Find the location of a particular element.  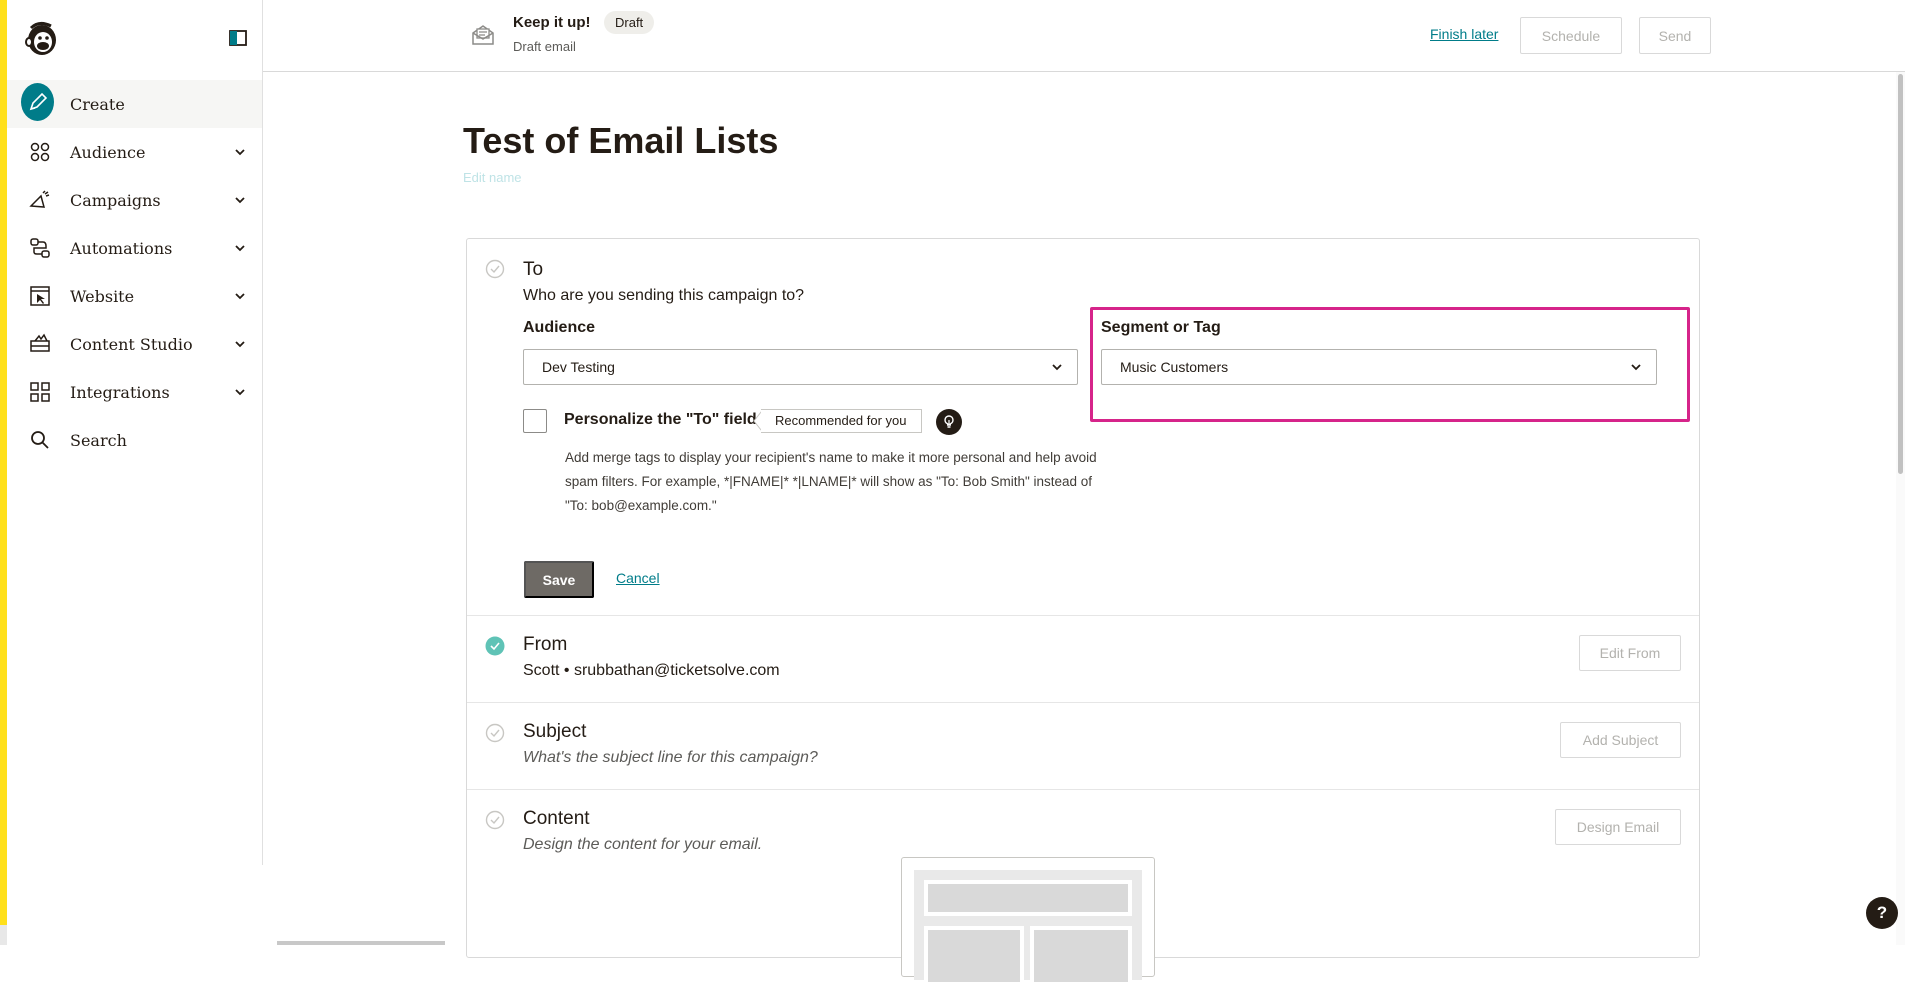

segment-select-value: Music Customers is located at coordinates (1174, 367).